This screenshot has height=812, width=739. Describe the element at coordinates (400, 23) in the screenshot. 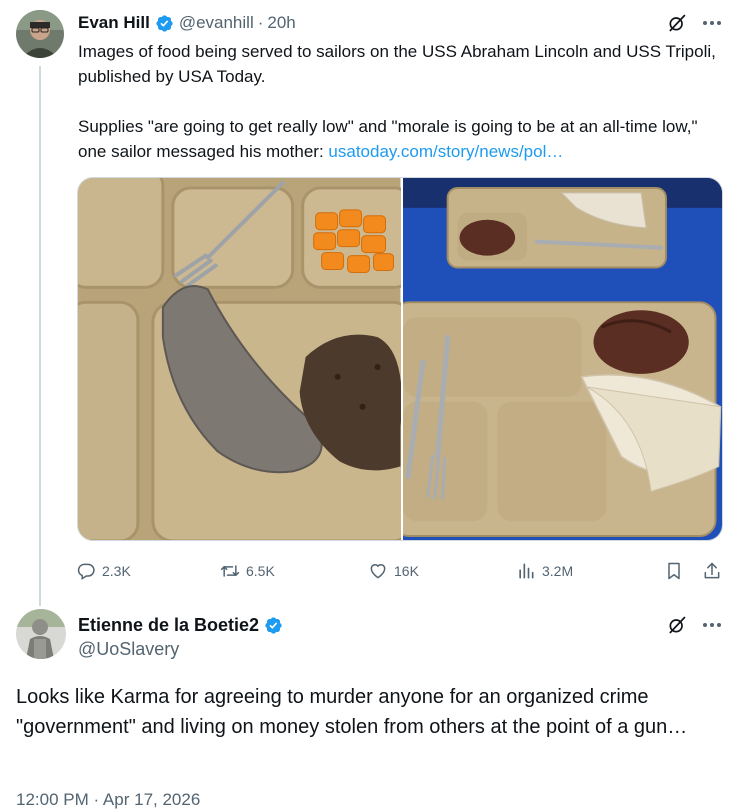

I see `tweet-header: Evan Hill @evanhill · 20h` at that location.